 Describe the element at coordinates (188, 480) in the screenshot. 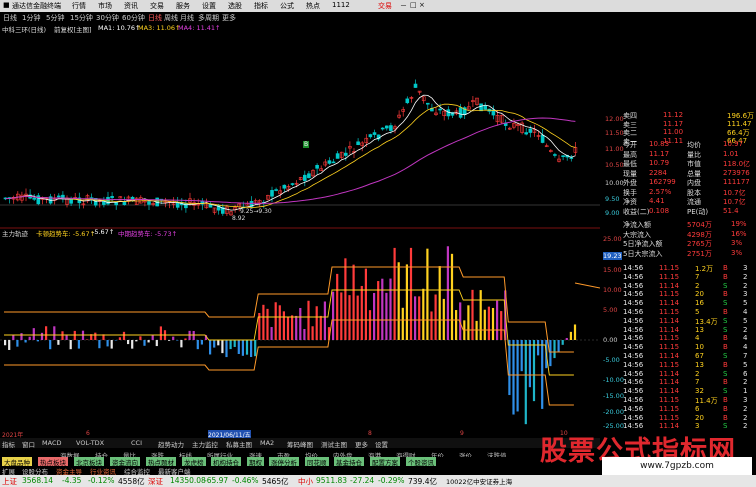

I see `sz-value: 14350.08` at that location.